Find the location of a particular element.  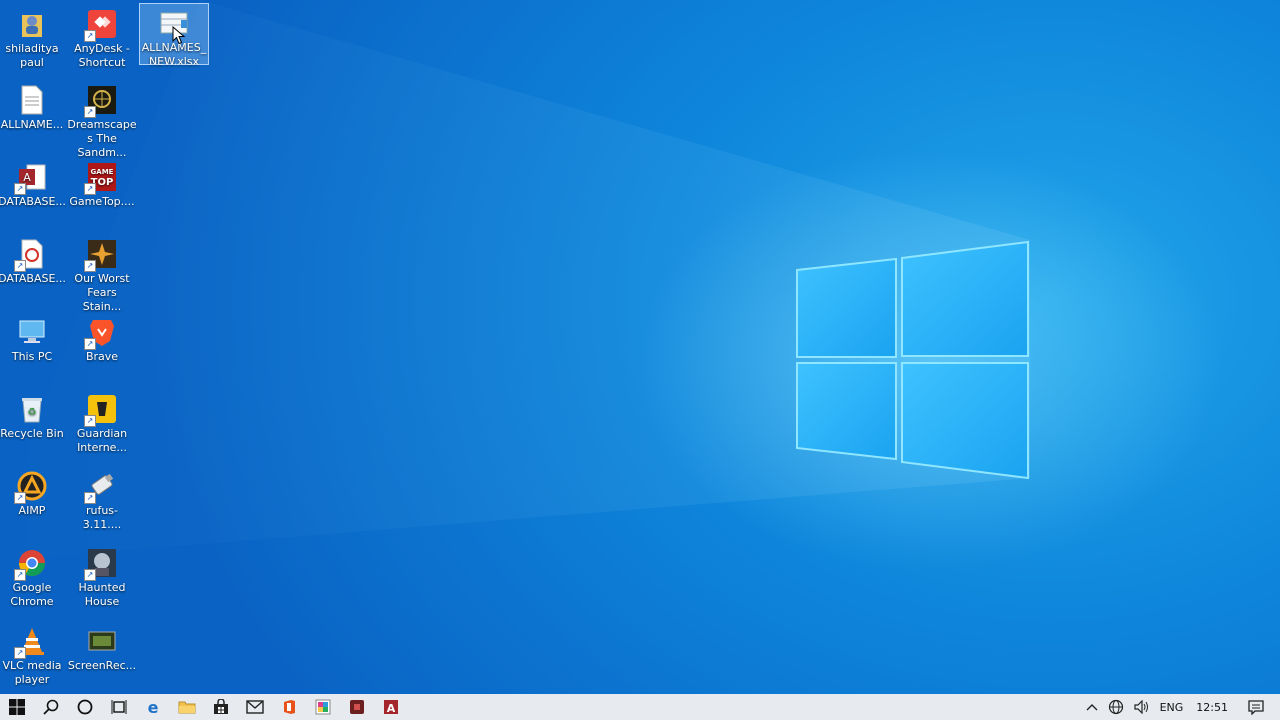

cortana-icon is located at coordinates (85, 707).